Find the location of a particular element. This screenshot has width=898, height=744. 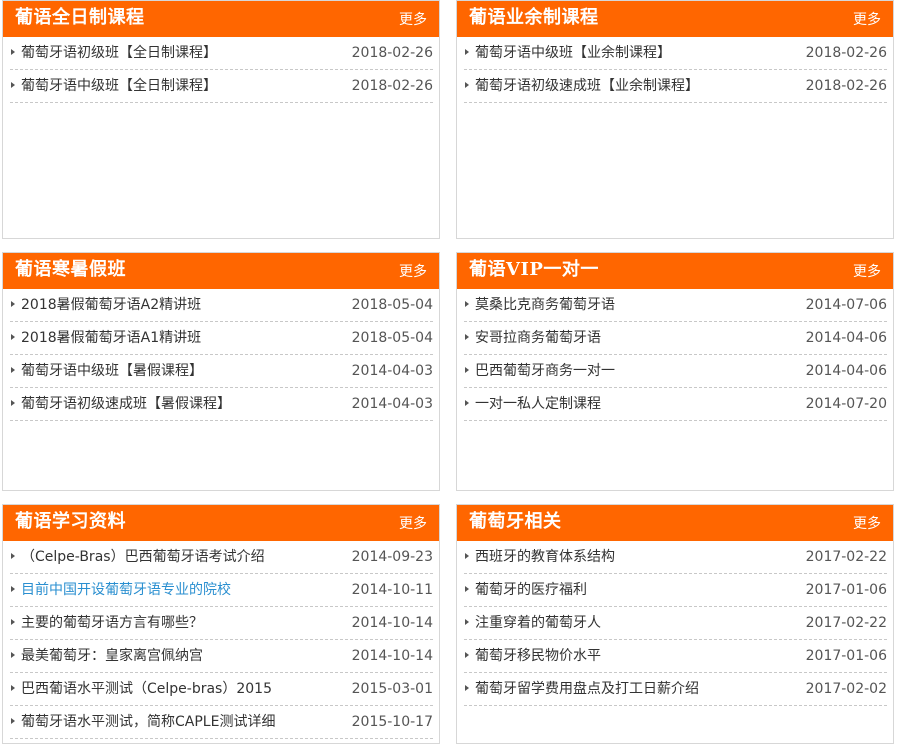

article-date: 2014-10-14 is located at coordinates (392, 623).